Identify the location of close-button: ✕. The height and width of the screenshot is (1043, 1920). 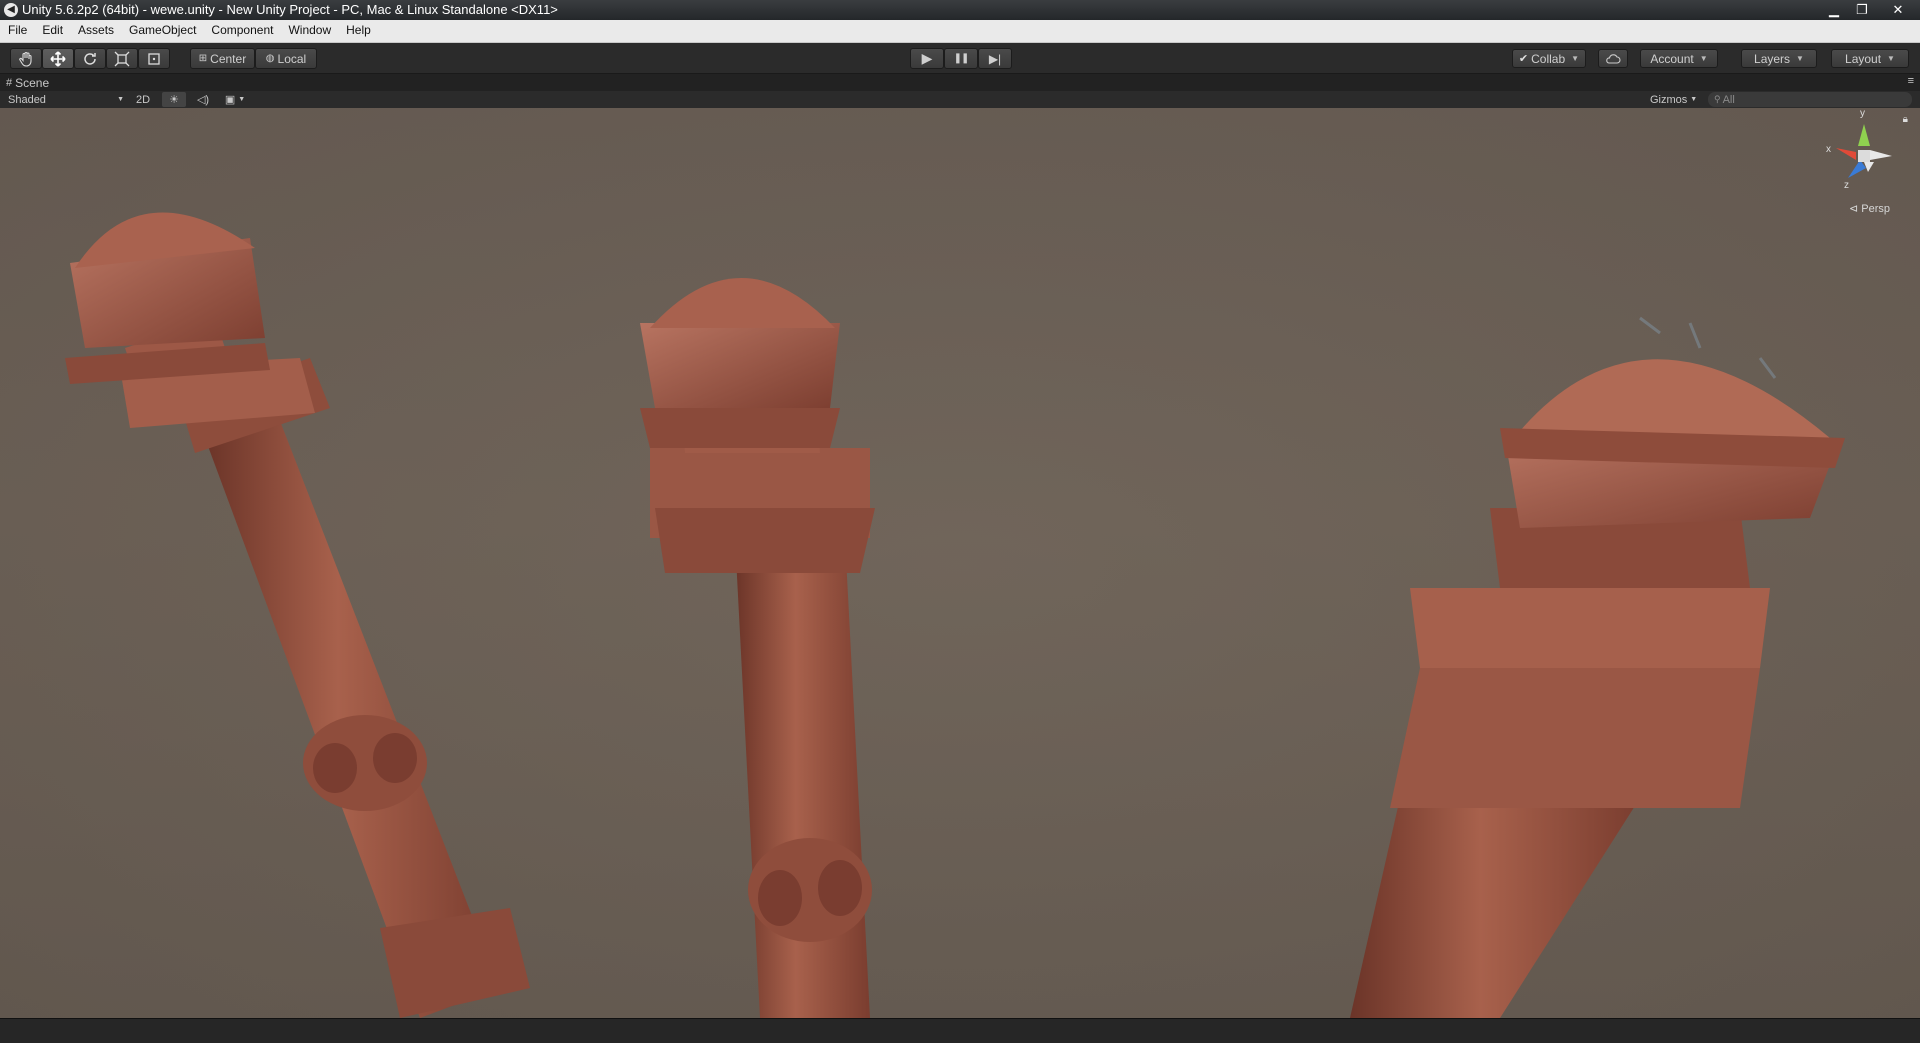
(1898, 10).